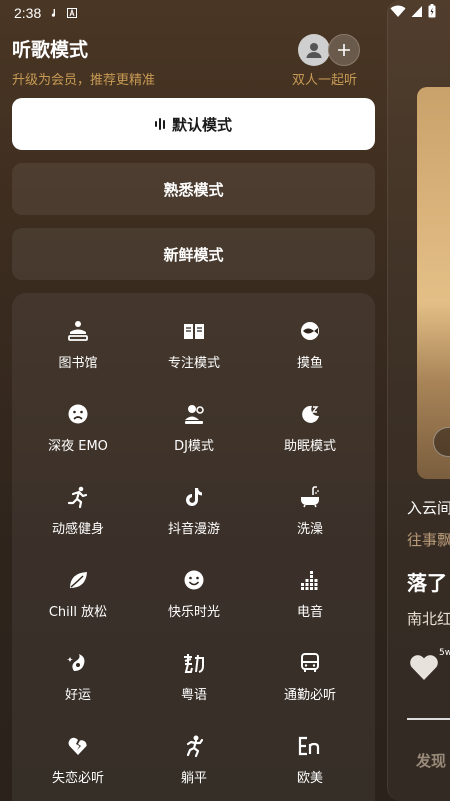 The width and height of the screenshot is (450, 801). What do you see at coordinates (428, 508) in the screenshot?
I see `lyric-line-1: 入云间` at bounding box center [428, 508].